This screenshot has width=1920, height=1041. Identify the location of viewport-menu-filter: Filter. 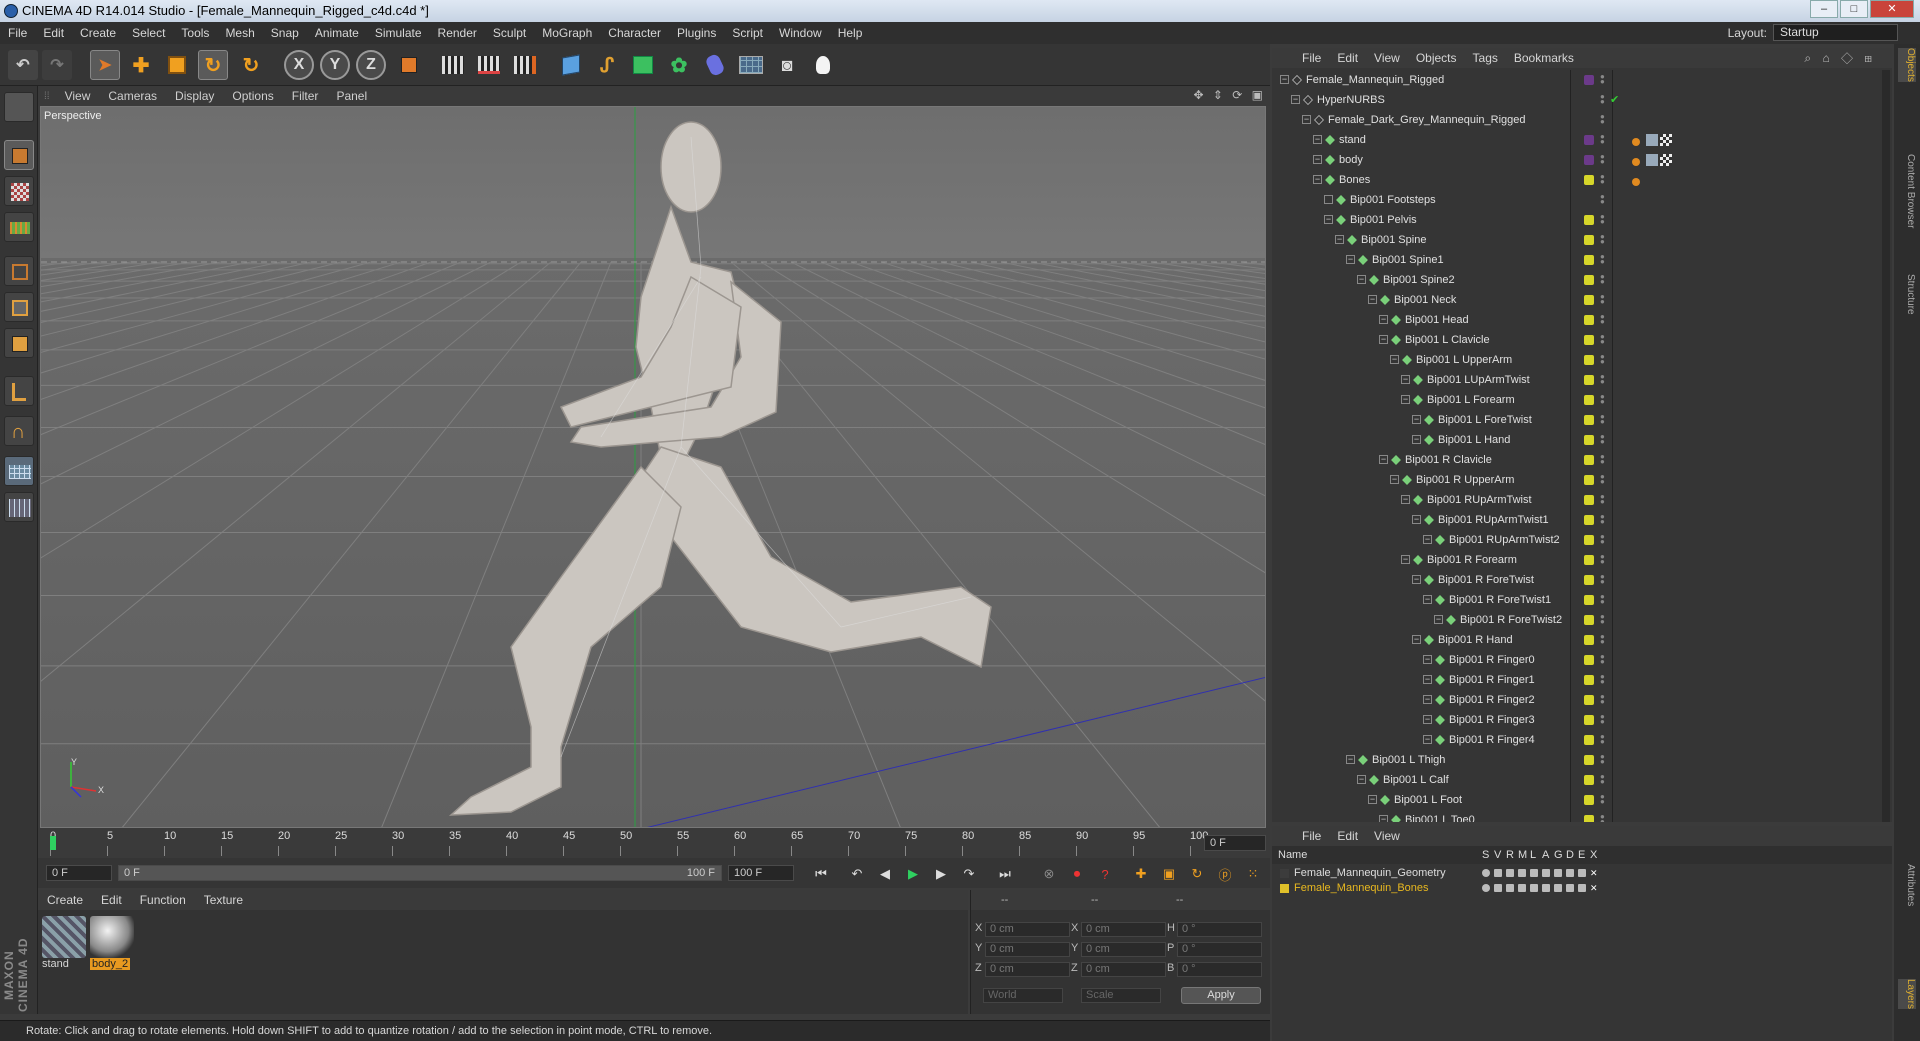
(305, 96).